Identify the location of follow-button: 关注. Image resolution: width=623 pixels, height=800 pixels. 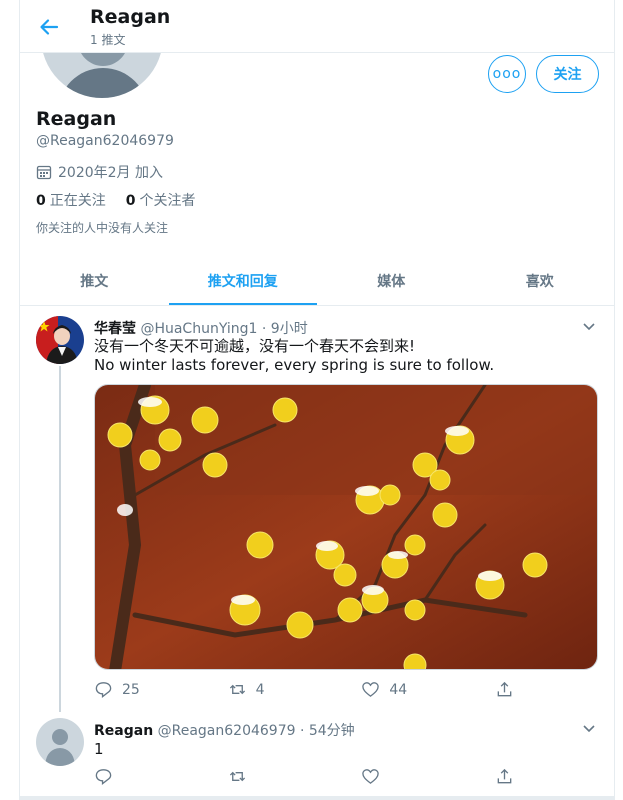
(567, 74).